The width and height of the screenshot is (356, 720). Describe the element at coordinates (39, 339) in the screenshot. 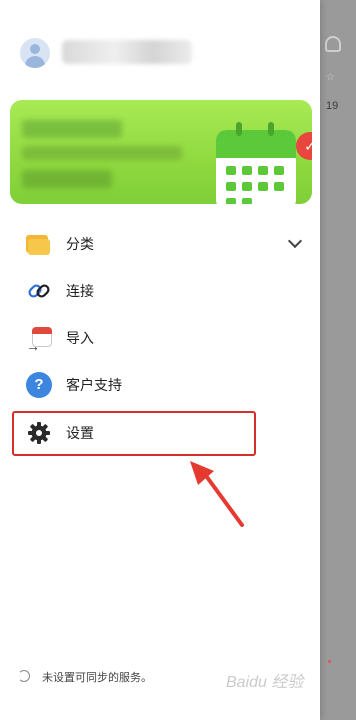

I see `calendar-import-icon: →` at that location.